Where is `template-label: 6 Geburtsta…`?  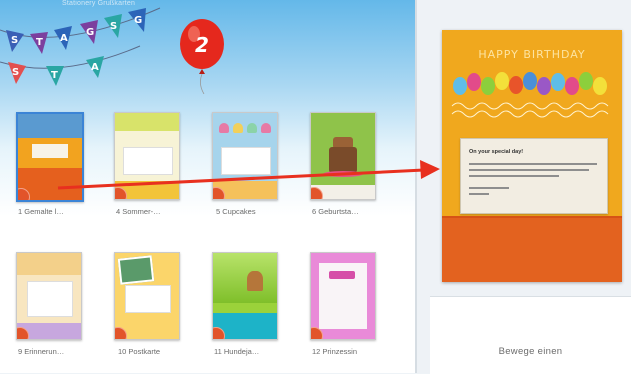
template-label: 6 Geburtsta… is located at coordinates (335, 211).